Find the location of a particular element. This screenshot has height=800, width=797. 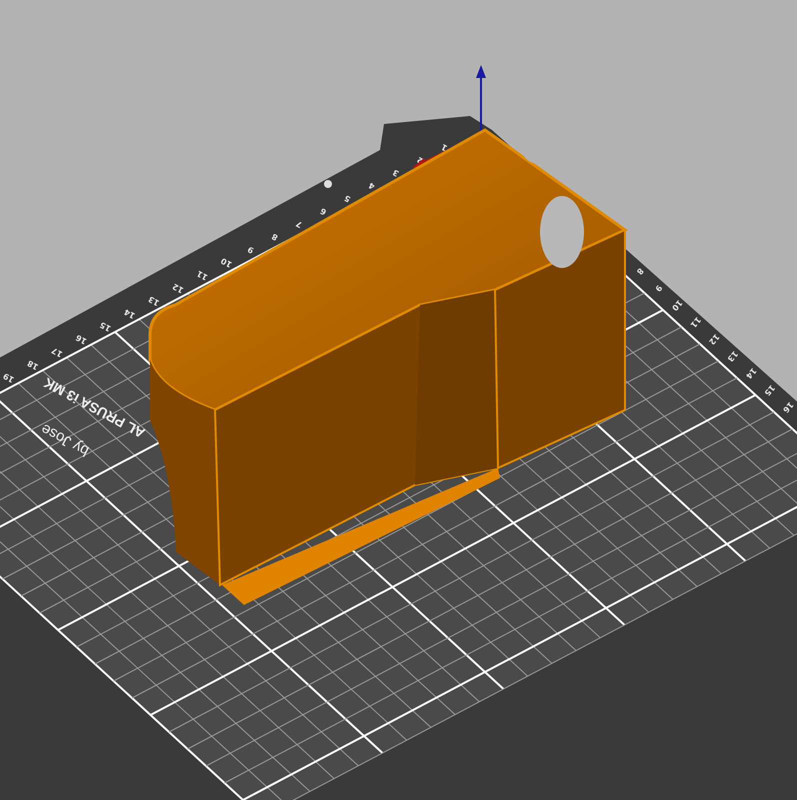

ruler-number: 7 is located at coordinates (299, 224).